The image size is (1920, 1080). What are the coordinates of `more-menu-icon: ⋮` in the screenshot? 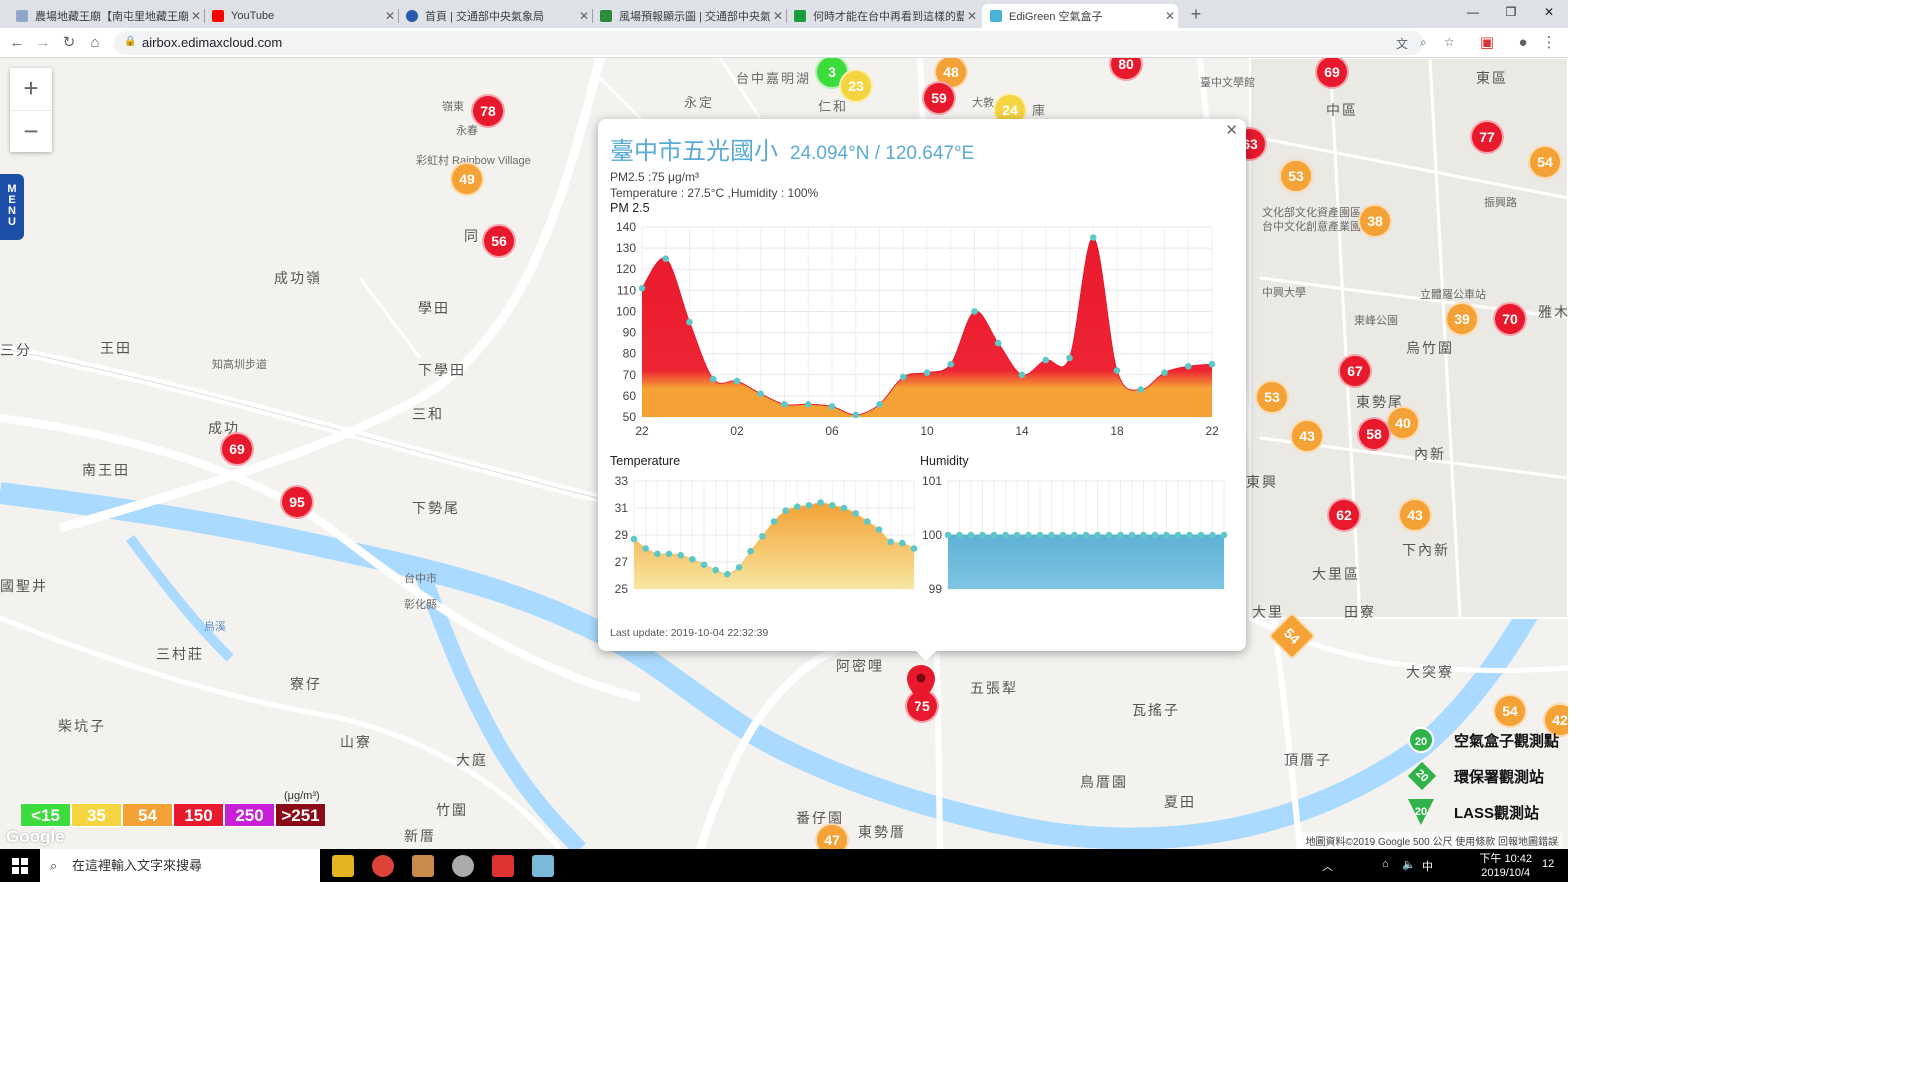 It's located at (1549, 43).